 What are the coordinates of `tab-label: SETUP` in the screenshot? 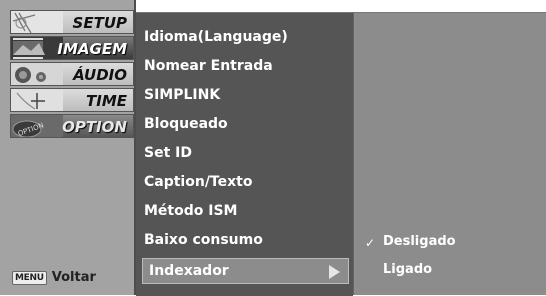 It's located at (99, 23).